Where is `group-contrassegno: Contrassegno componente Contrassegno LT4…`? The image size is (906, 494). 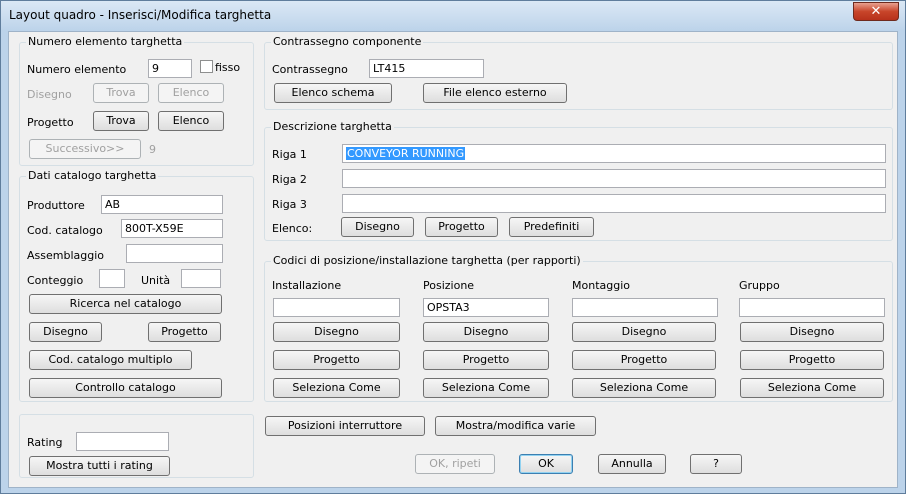 group-contrassegno: Contrassegno componente Contrassegno LT4… is located at coordinates (578, 72).